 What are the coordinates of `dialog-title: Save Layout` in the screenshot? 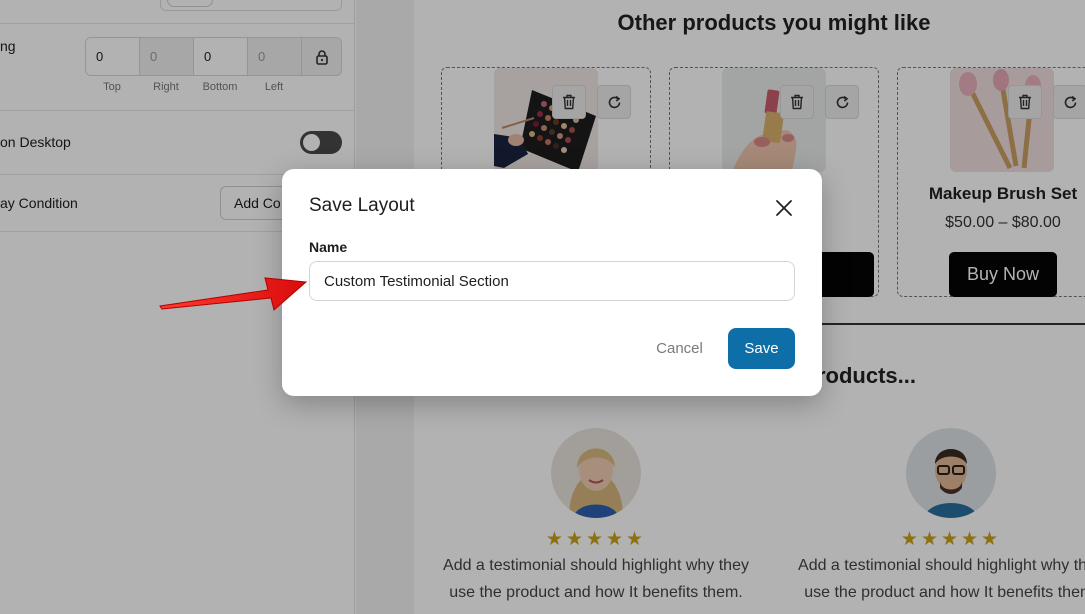 It's located at (362, 205).